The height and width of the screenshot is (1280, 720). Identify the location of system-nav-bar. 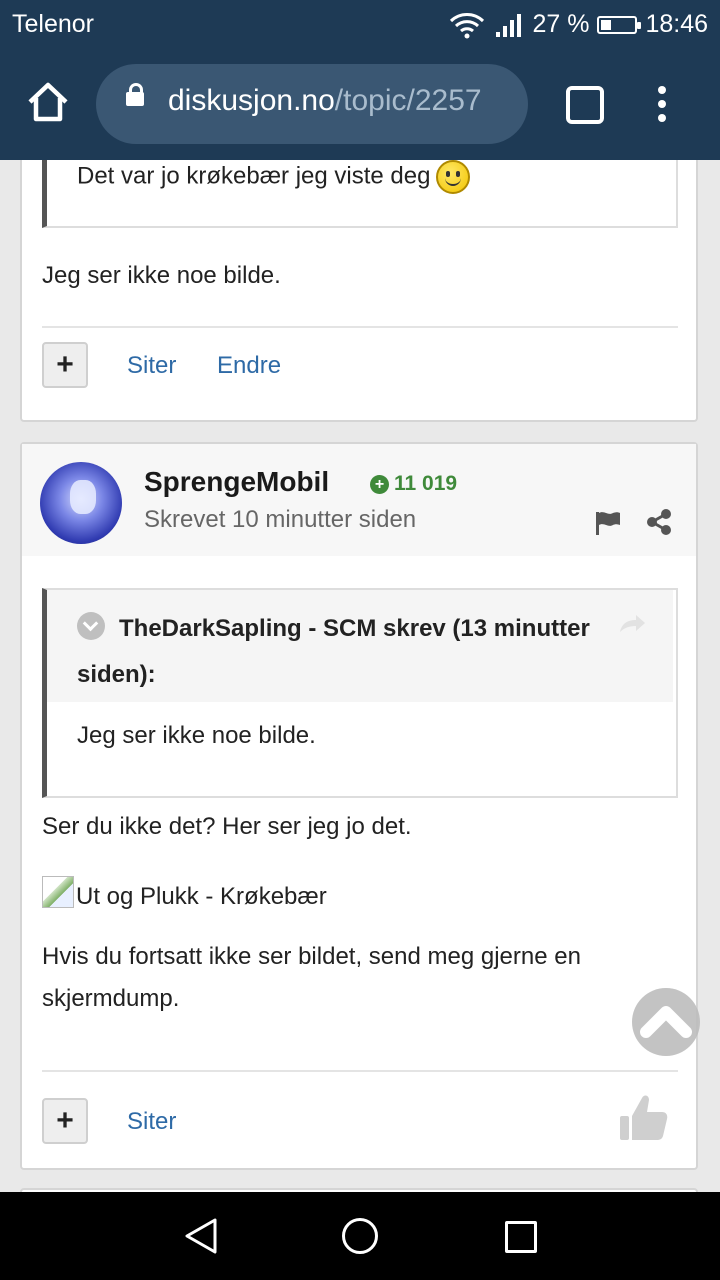
(360, 1236).